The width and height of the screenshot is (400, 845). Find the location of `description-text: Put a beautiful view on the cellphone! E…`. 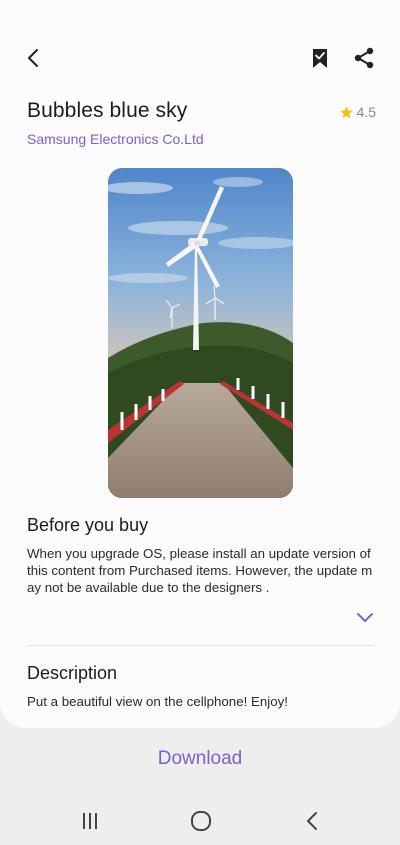

description-text: Put a beautiful view on the cellphone! E… is located at coordinates (157, 701).